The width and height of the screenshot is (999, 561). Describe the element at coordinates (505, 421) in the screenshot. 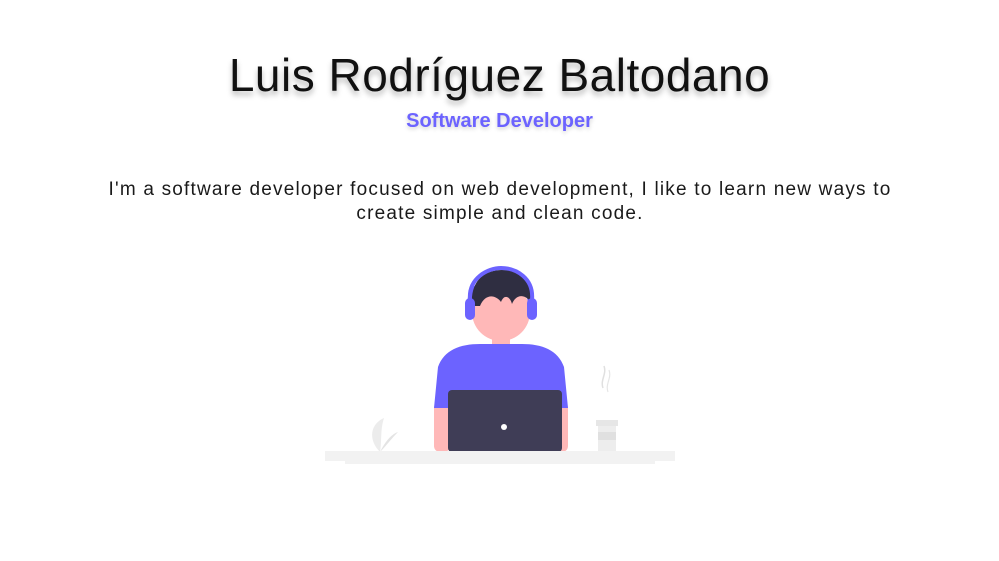

I see `laptop-icon` at that location.